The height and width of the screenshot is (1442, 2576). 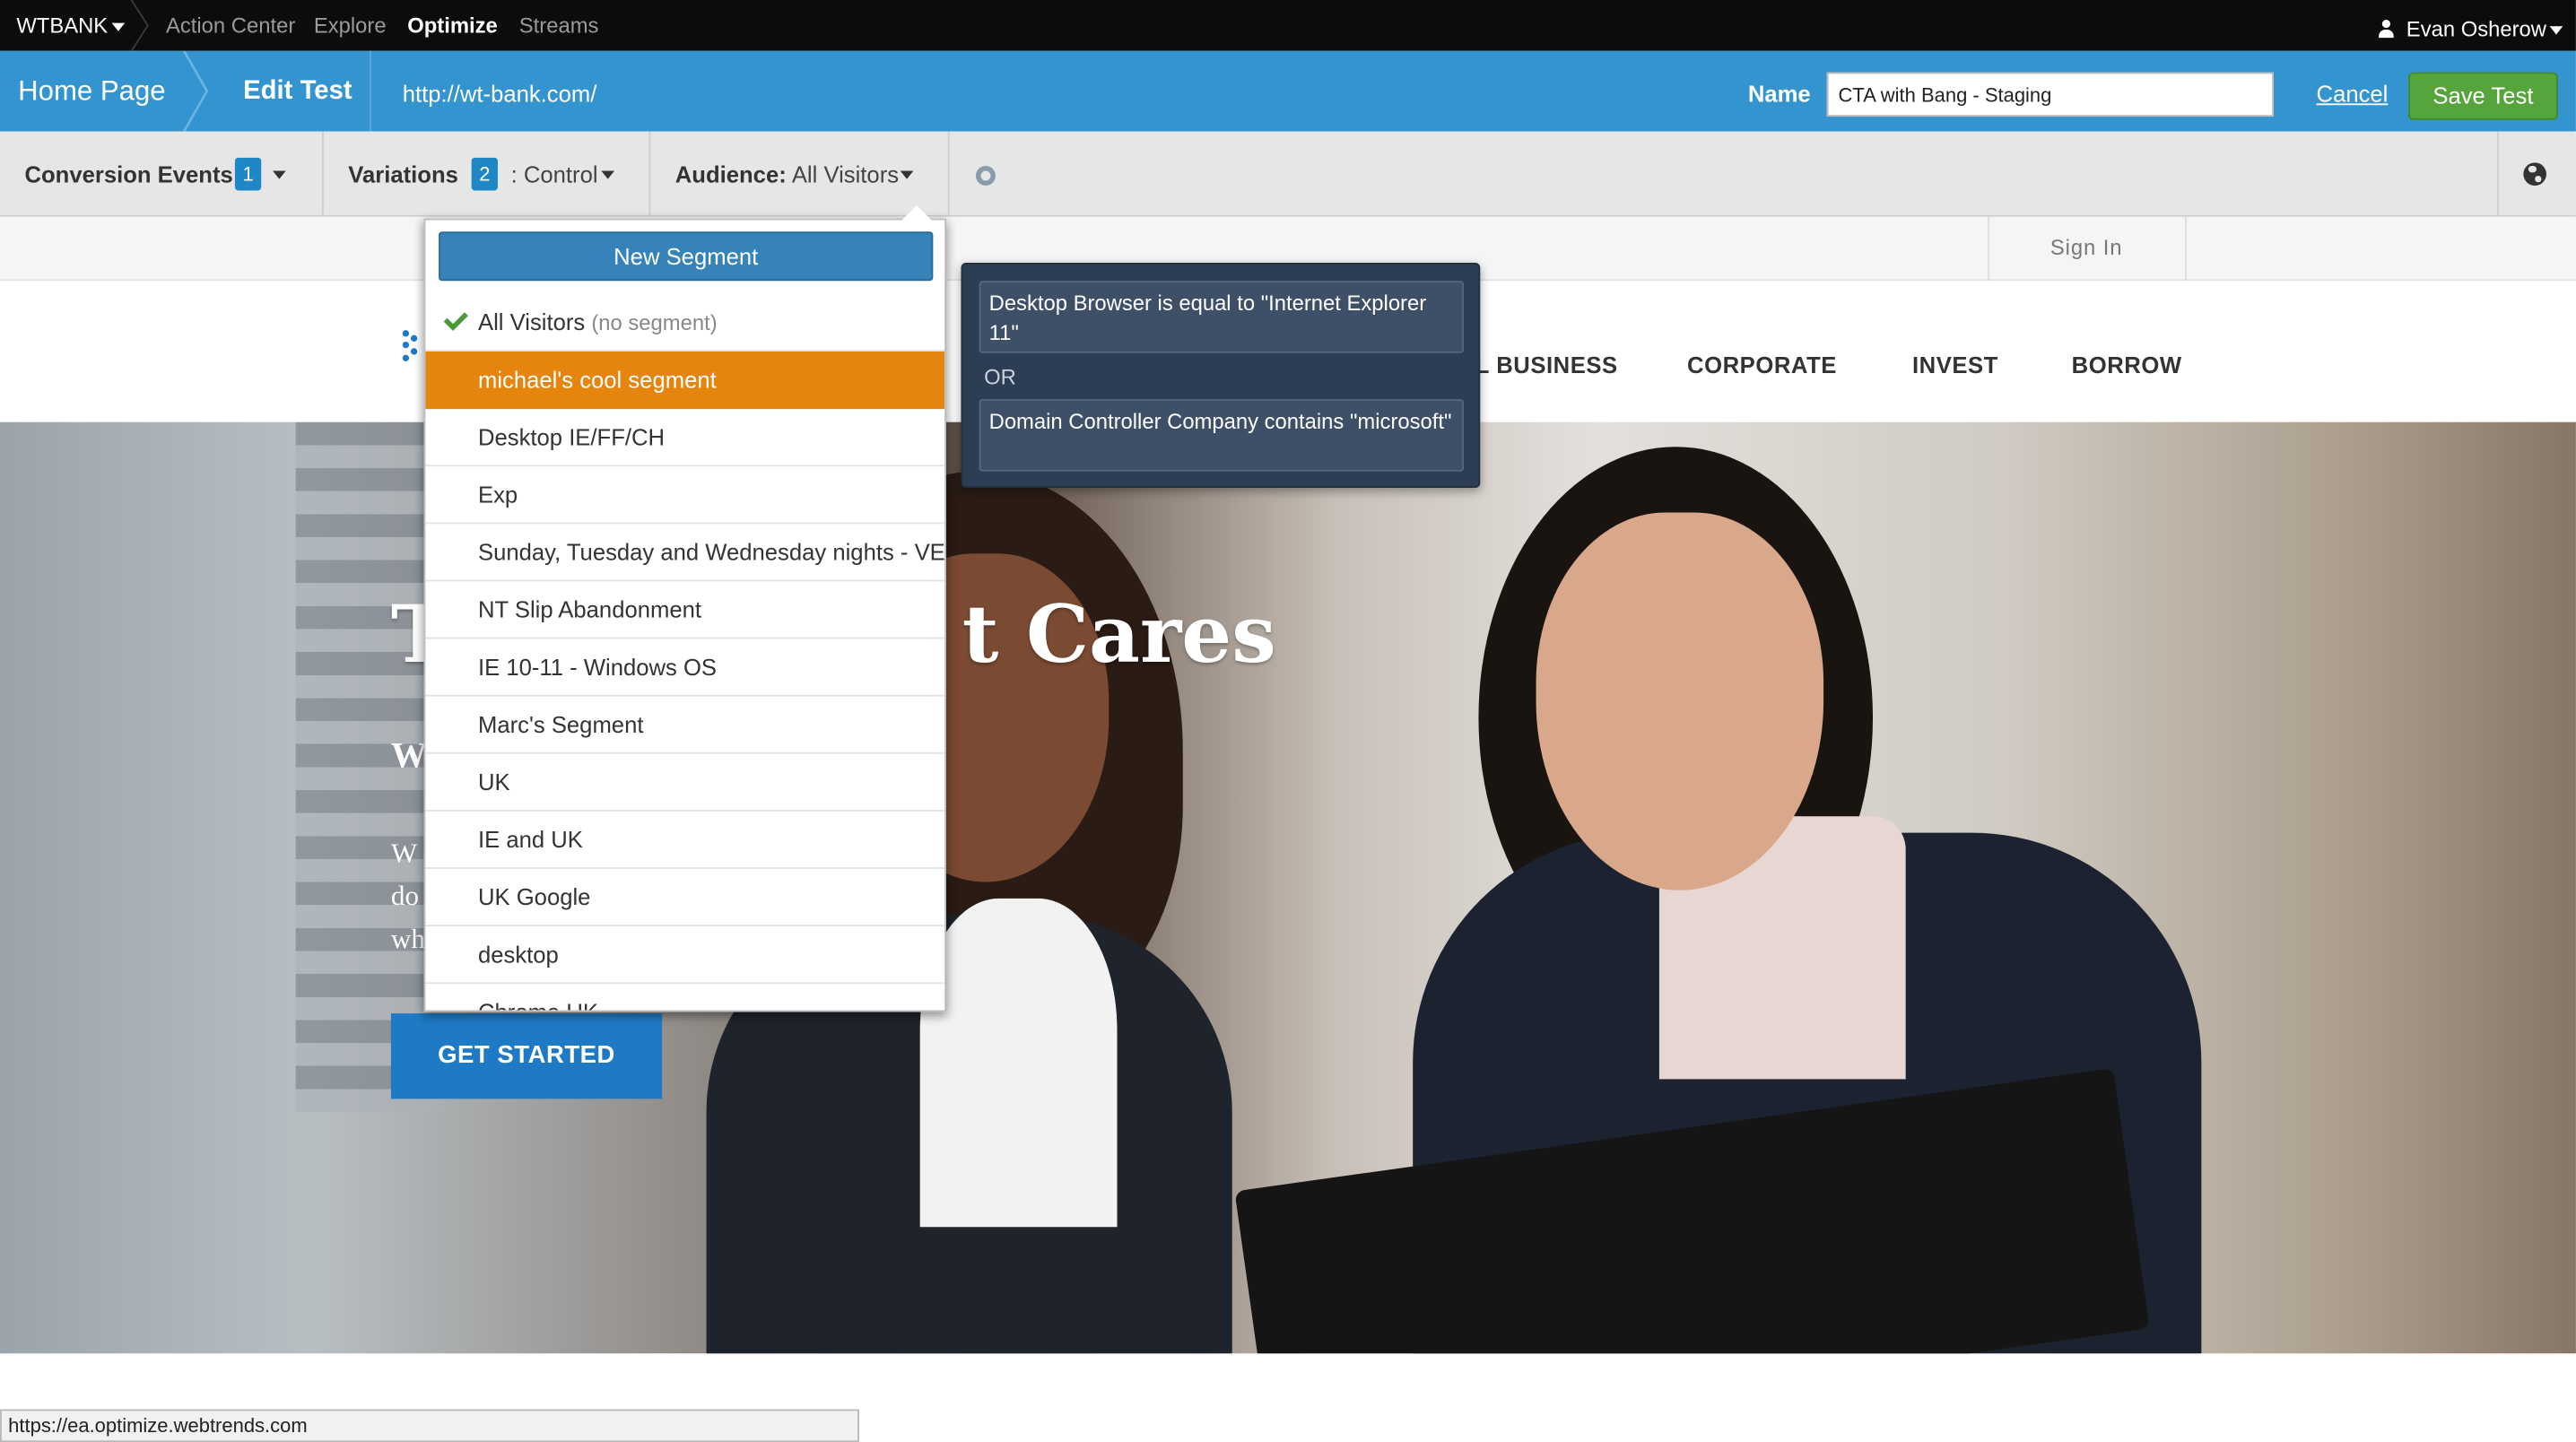 I want to click on audience-dropdown: Audience: All Visitors, so click(x=800, y=174).